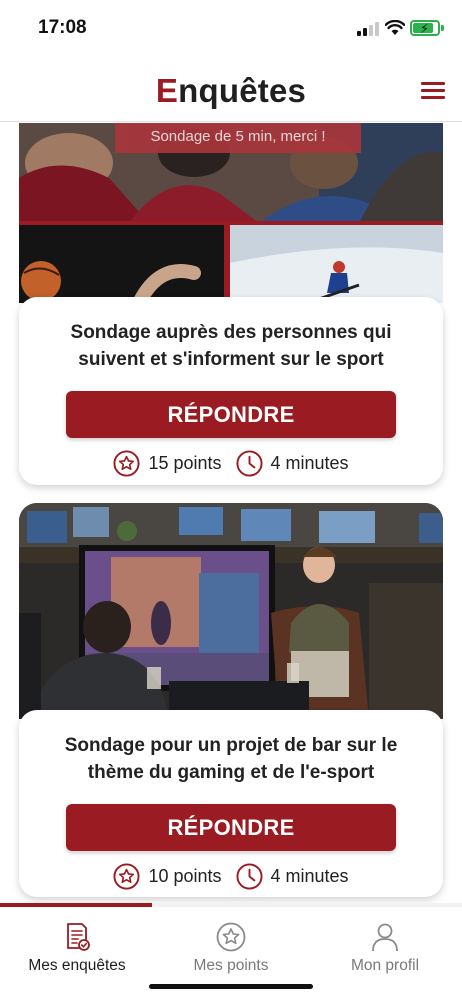 Image resolution: width=462 pixels, height=1000 pixels. Describe the element at coordinates (231, 463) in the screenshot. I see `survey-meta: 15 points 4 minutes` at that location.